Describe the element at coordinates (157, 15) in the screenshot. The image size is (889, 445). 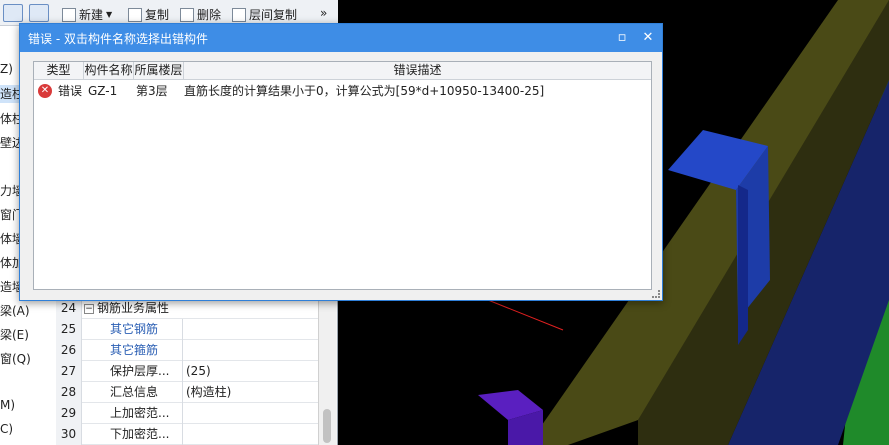
I see `copy-label: 复制` at that location.